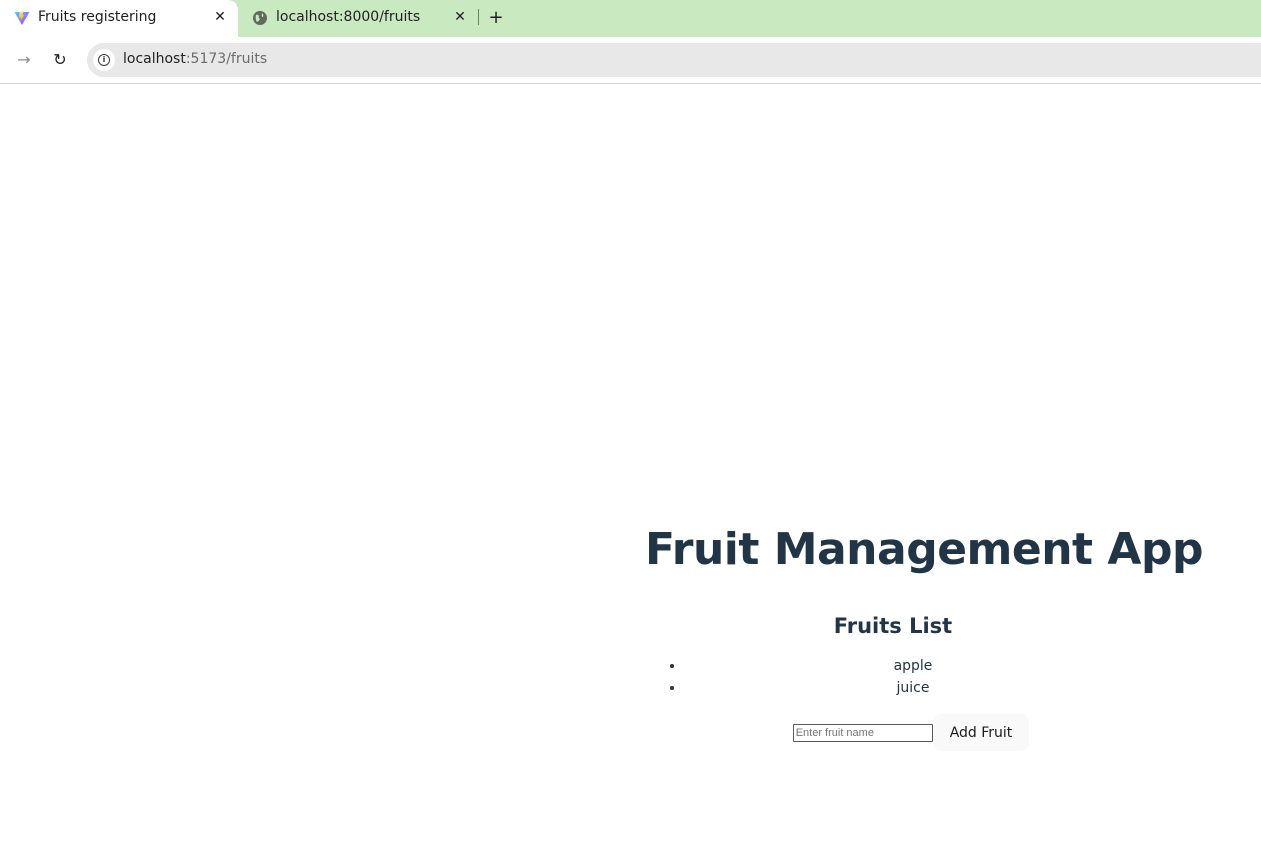 The image size is (1261, 851). Describe the element at coordinates (260, 18) in the screenshot. I see `globe-icon` at that location.